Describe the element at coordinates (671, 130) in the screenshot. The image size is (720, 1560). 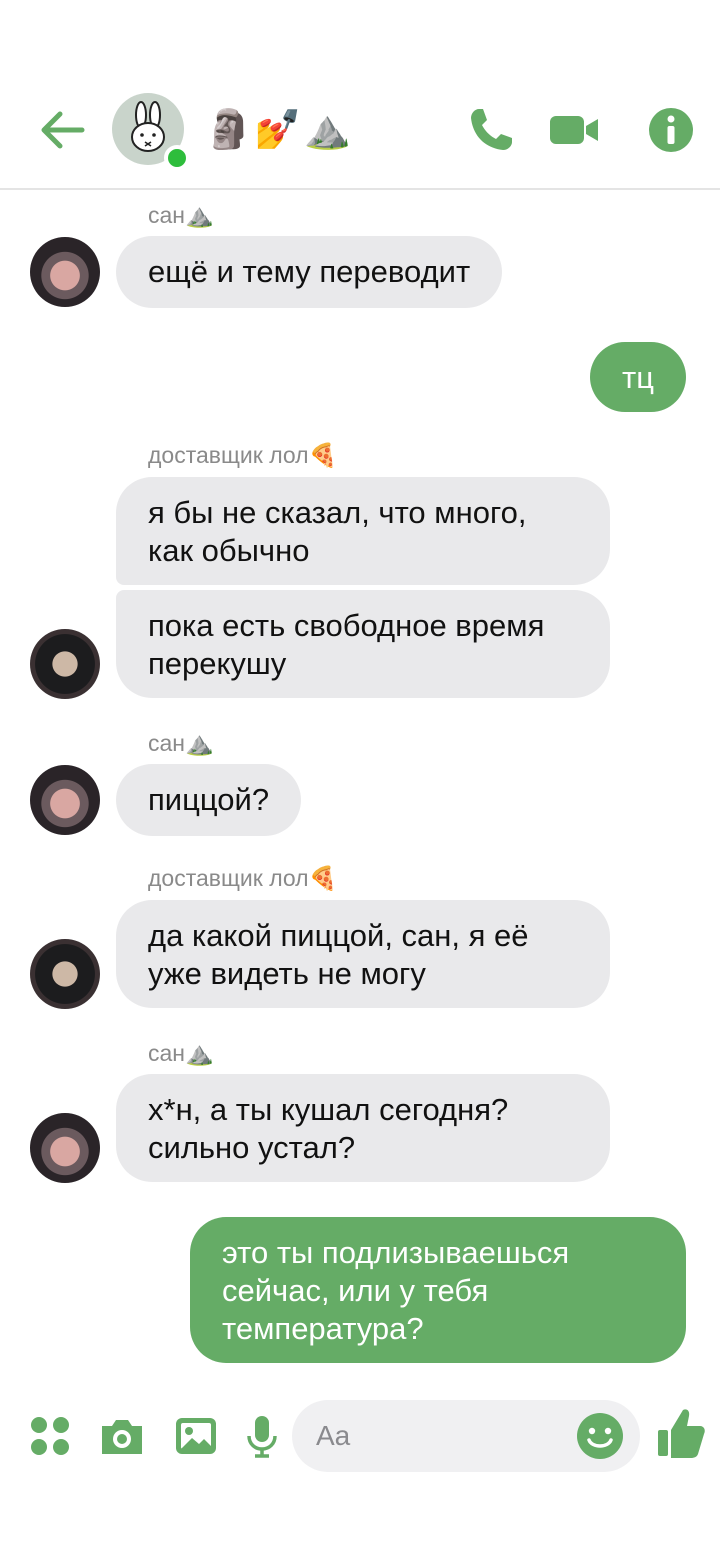
I see `info-icon` at that location.